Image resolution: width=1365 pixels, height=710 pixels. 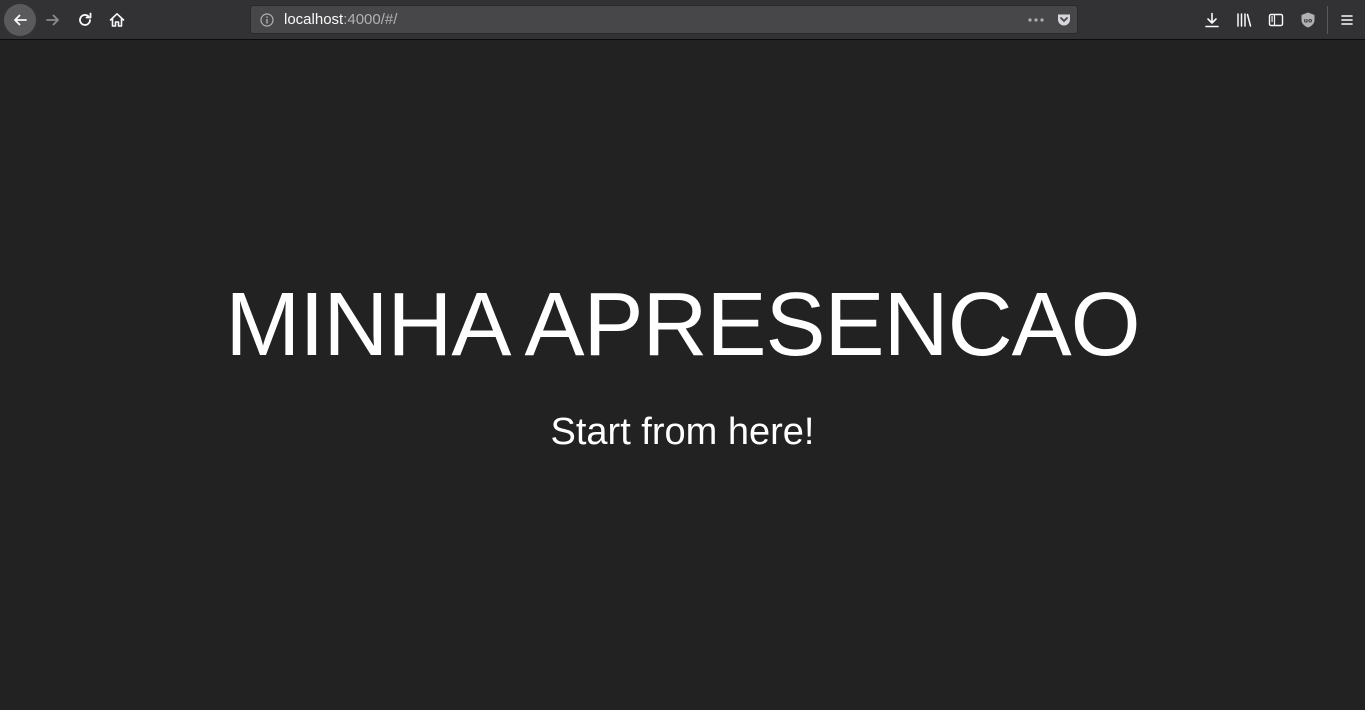 I want to click on slide-subtitle: Start from here!, so click(x=682, y=432).